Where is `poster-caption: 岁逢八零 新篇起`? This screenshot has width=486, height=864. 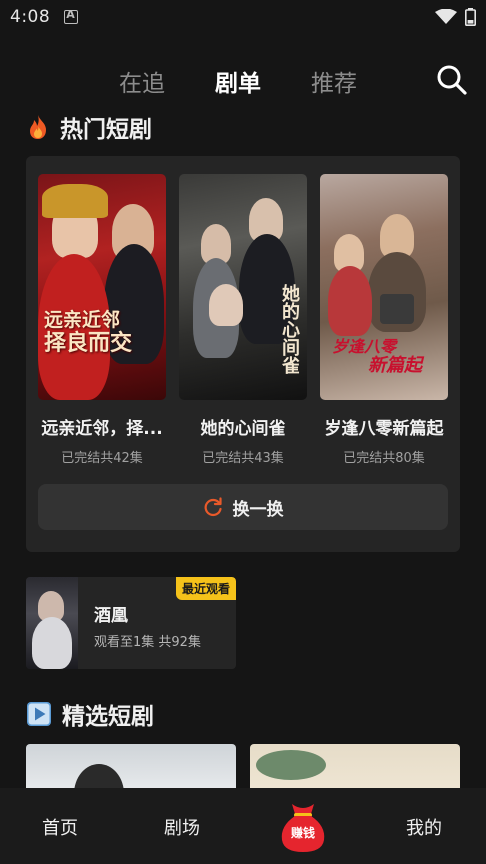 poster-caption: 岁逢八零 新篇起 is located at coordinates (377, 356).